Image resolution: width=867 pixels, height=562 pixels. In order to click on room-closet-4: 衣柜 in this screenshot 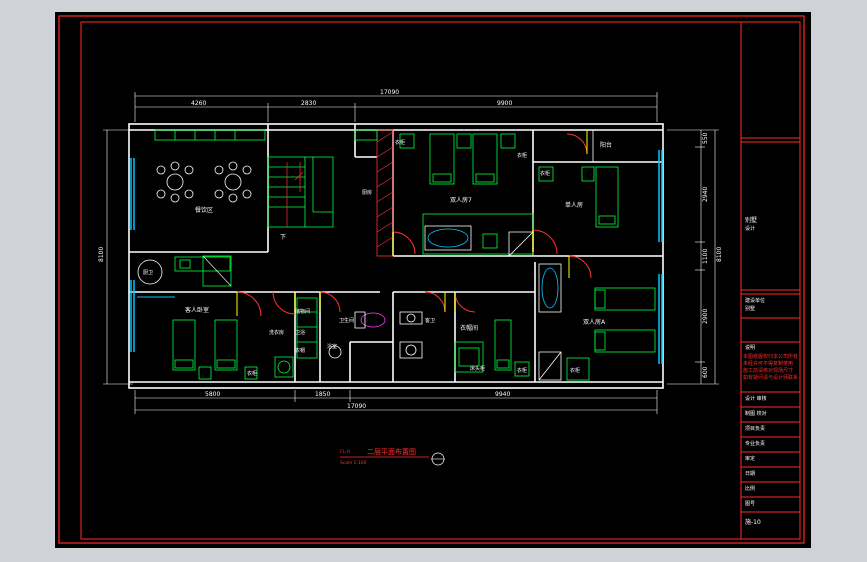, I will do `click(545, 173)`.